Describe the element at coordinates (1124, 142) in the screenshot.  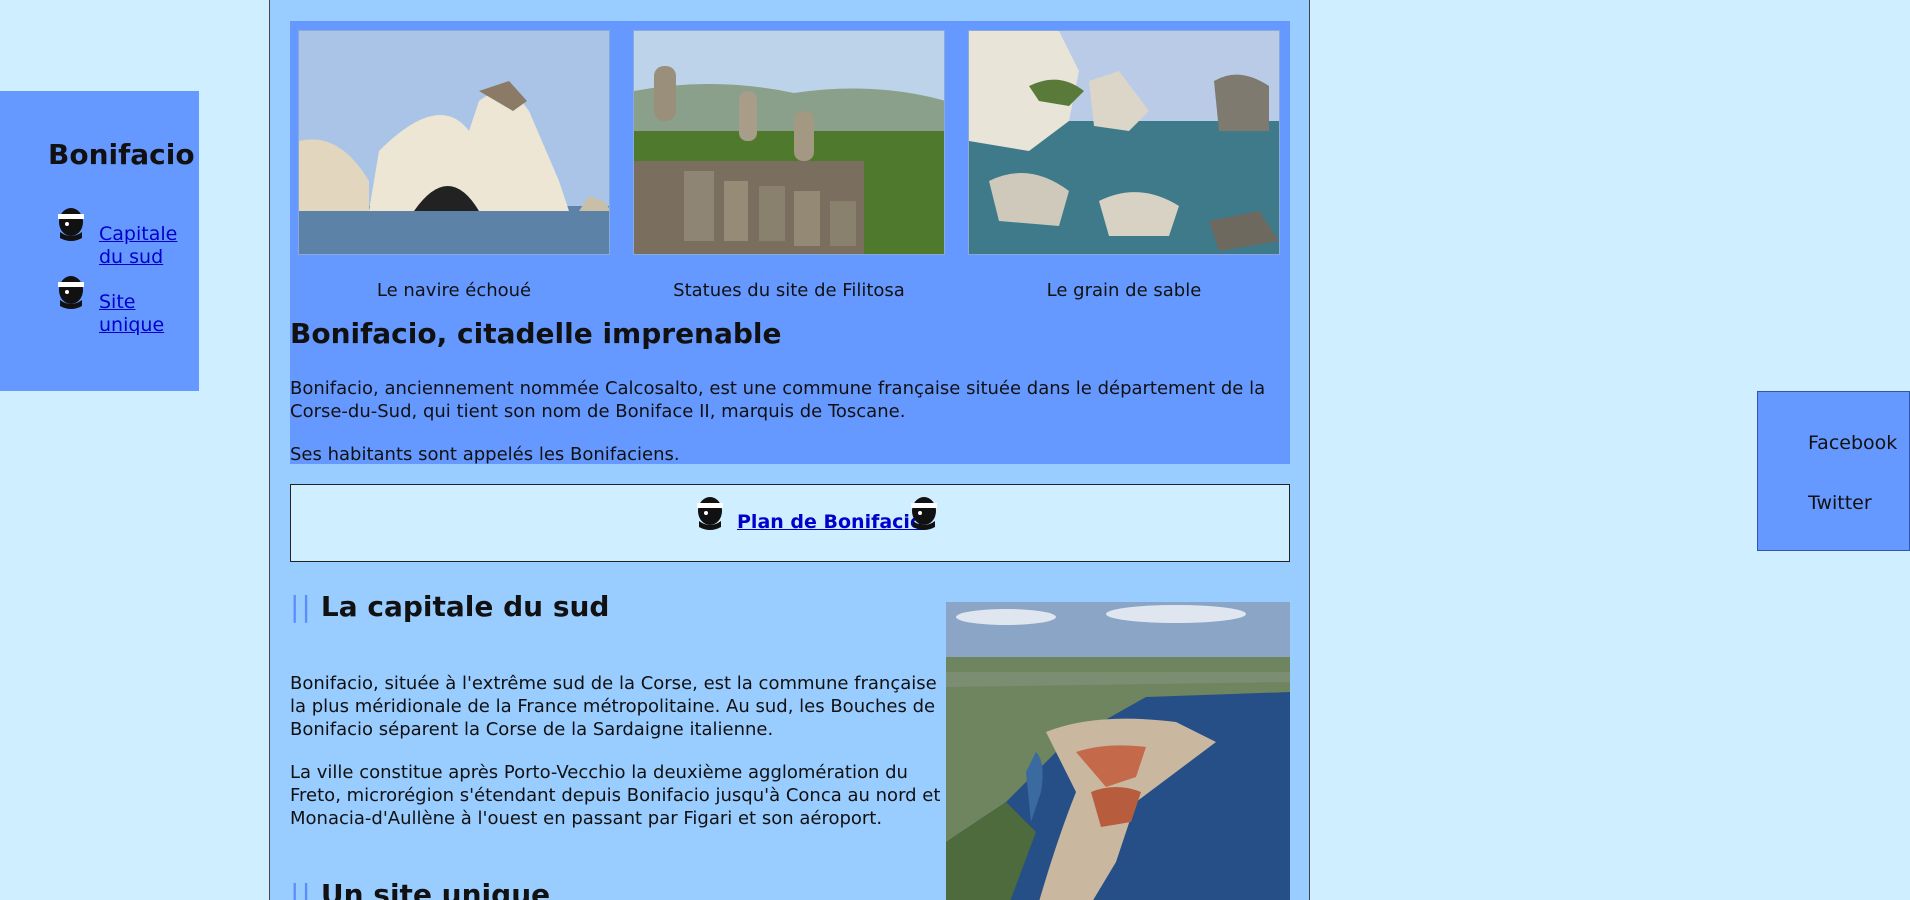
I see `coast-photo` at that location.